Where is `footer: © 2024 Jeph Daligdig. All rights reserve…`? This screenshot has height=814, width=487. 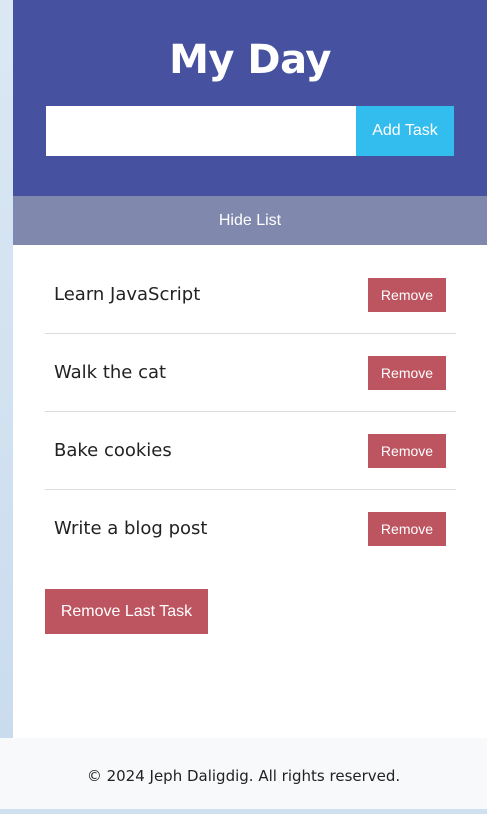
footer: © 2024 Jeph Daligdig. All rights reserve… is located at coordinates (243, 773).